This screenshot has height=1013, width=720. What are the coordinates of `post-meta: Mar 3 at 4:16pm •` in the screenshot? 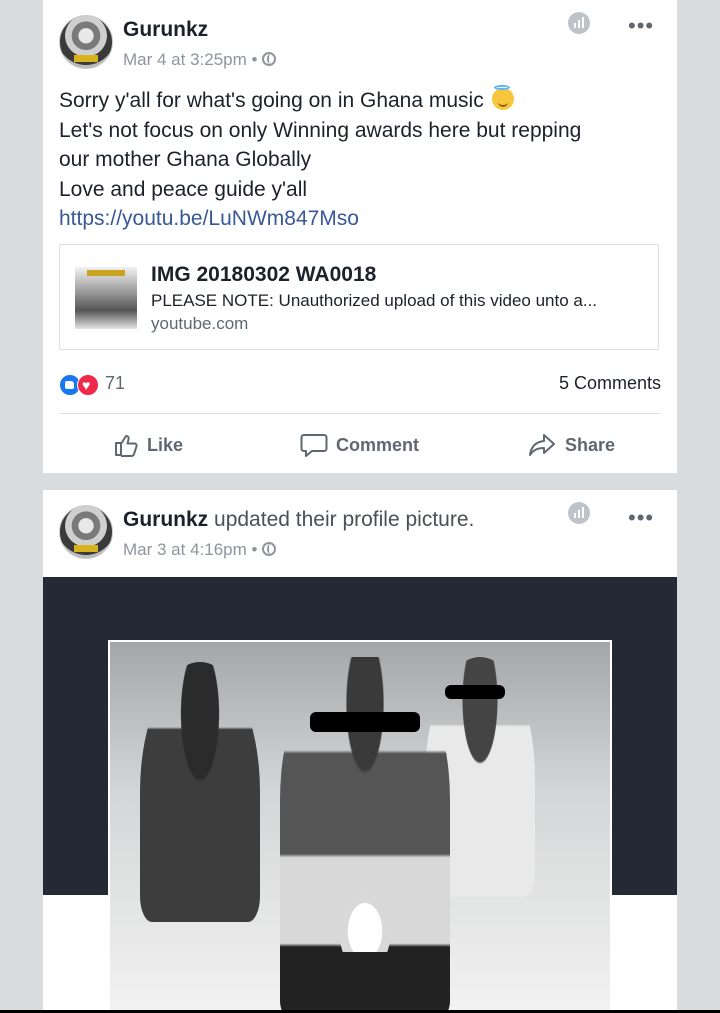 It's located at (200, 550).